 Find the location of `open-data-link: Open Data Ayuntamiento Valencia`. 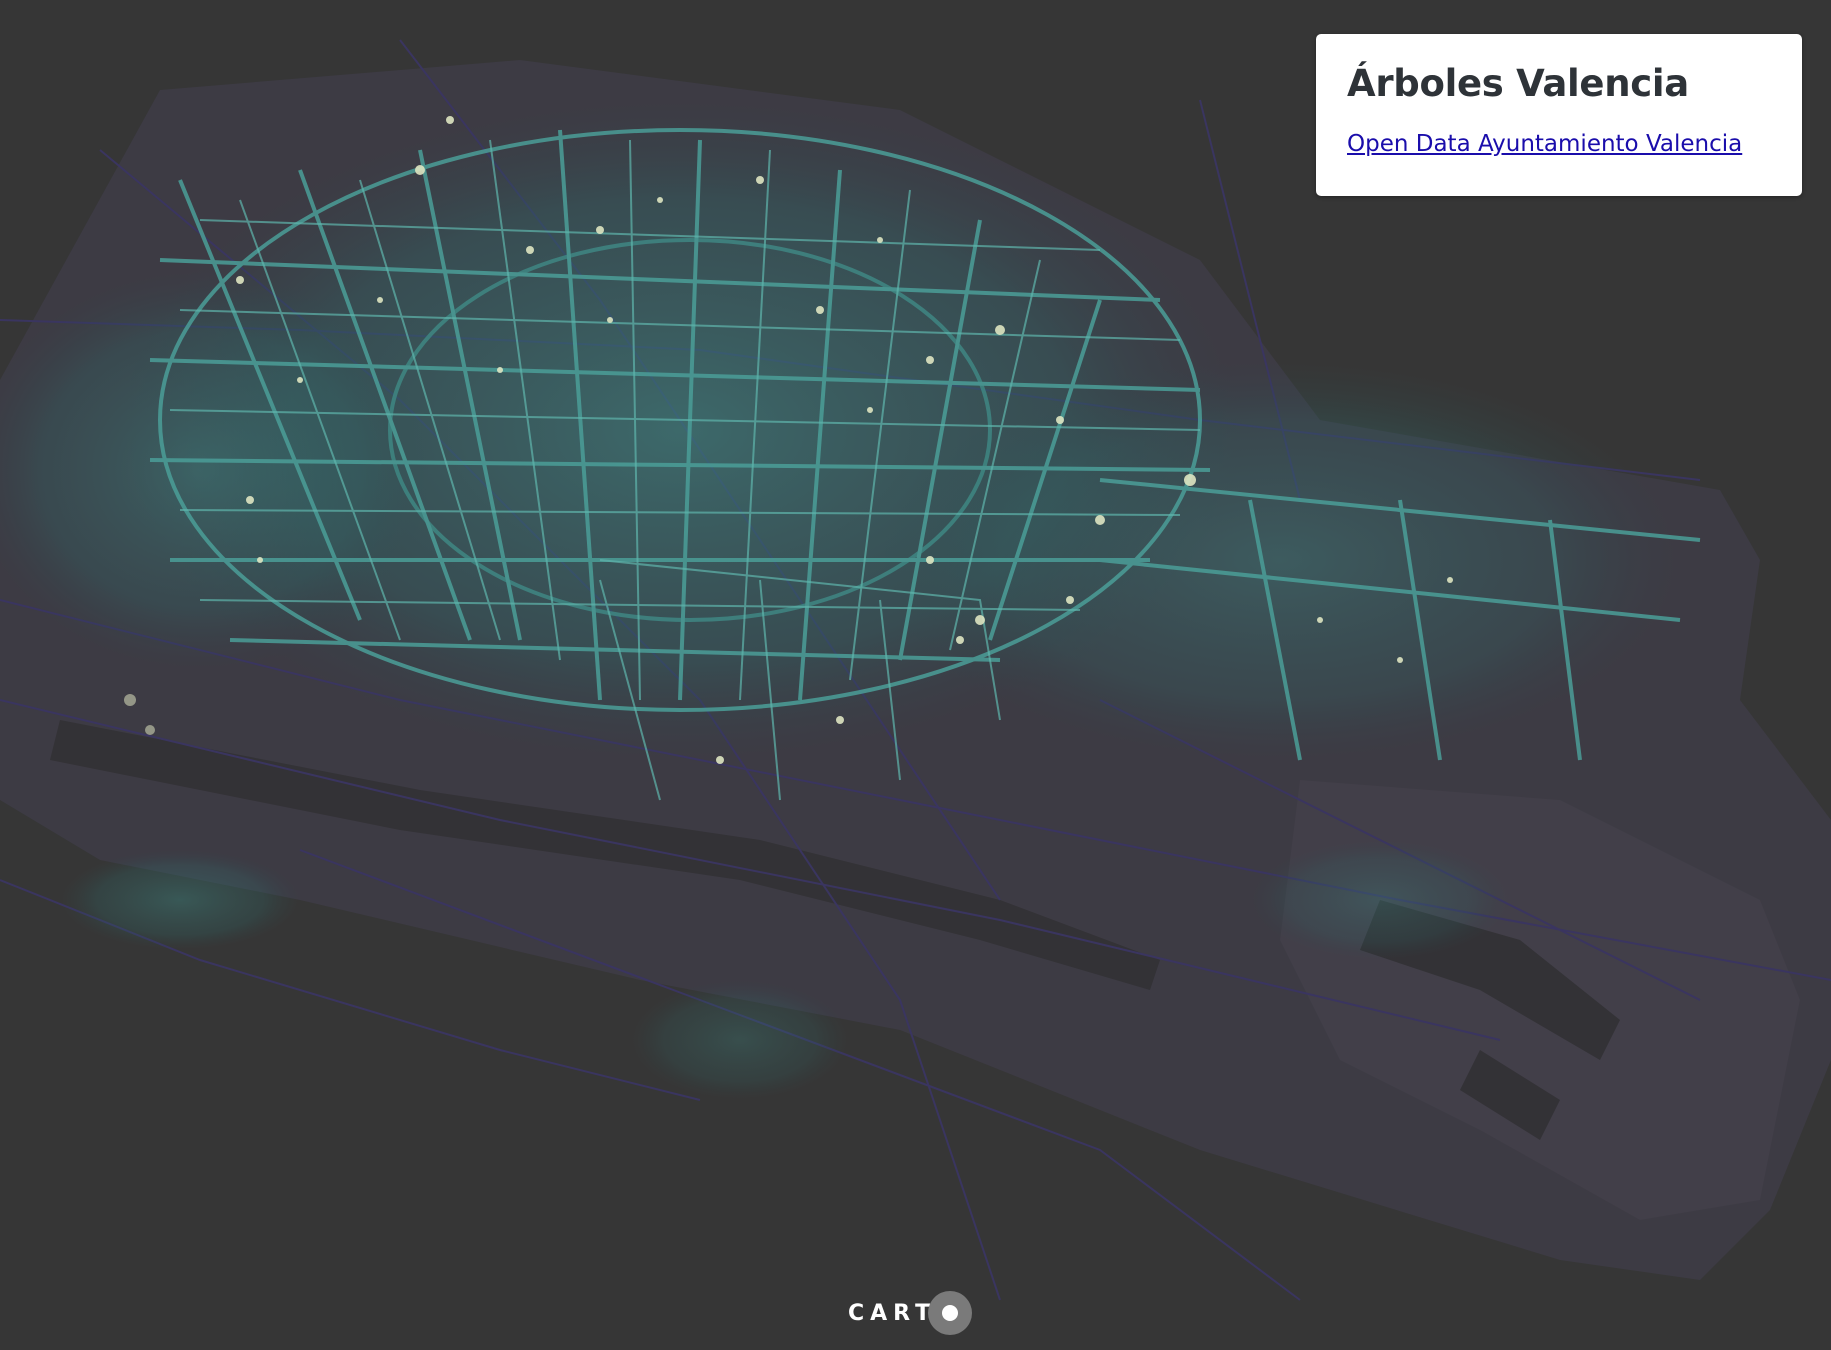

open-data-link: Open Data Ayuntamiento Valencia is located at coordinates (1544, 144).